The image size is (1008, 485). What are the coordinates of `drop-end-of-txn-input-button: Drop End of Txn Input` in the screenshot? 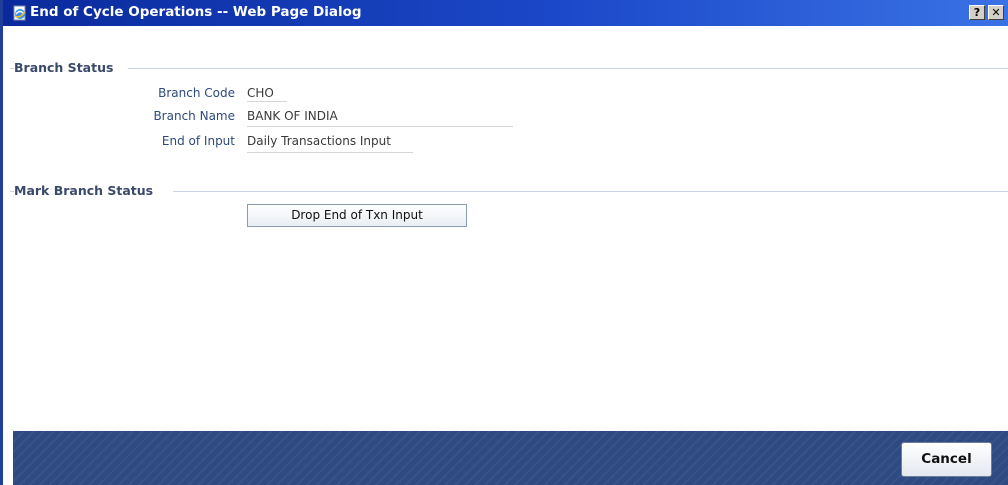 It's located at (357, 215).